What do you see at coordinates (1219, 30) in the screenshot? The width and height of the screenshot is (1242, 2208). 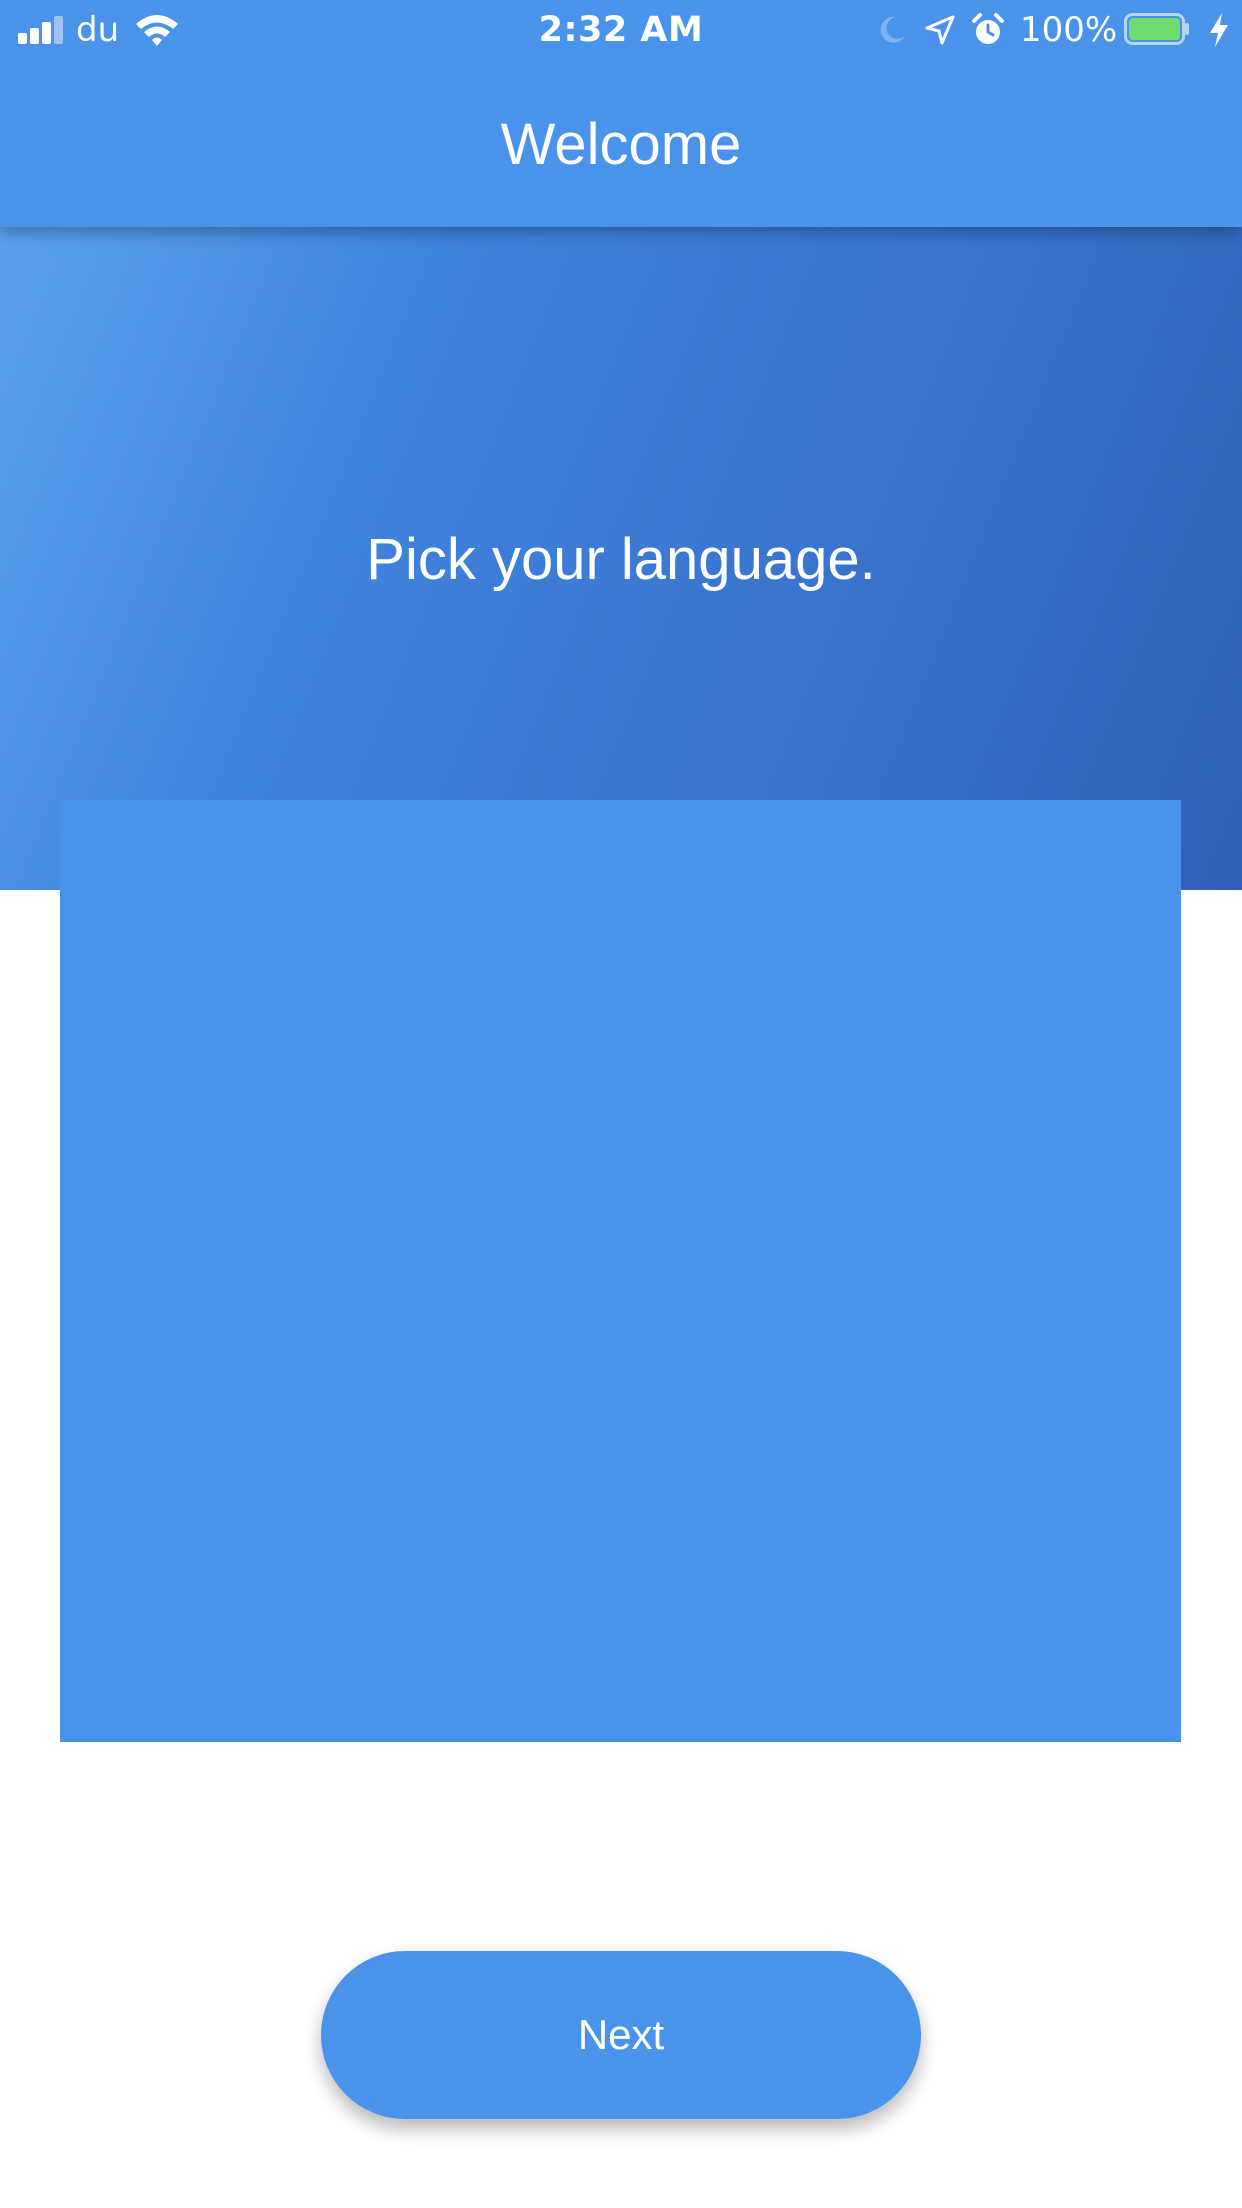 I see `charging-bolt-icon` at bounding box center [1219, 30].